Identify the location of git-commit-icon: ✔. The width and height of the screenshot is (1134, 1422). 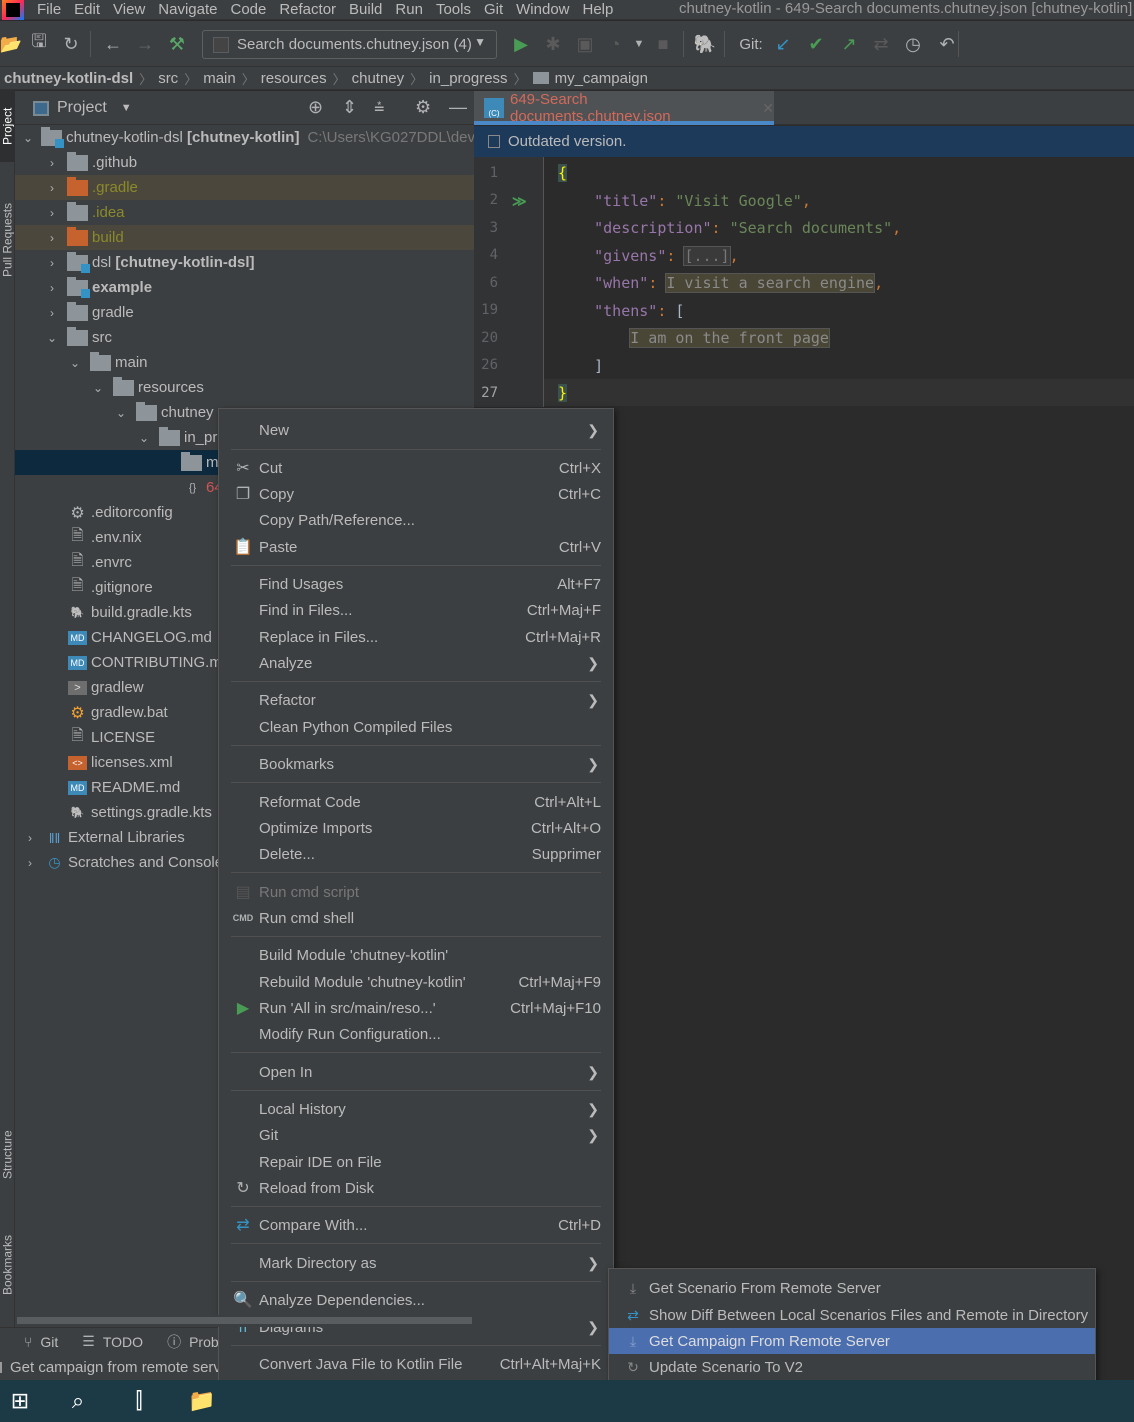
(816, 44).